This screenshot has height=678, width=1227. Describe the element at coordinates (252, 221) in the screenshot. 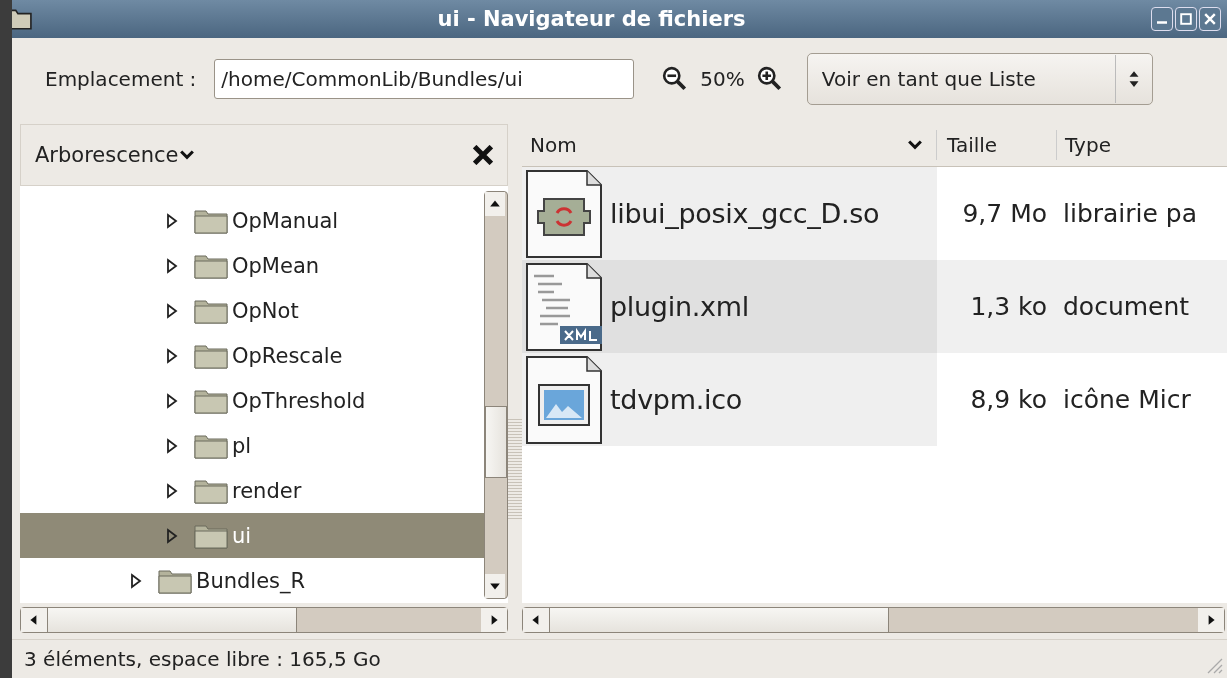

I see `tree-item: OpManual` at that location.